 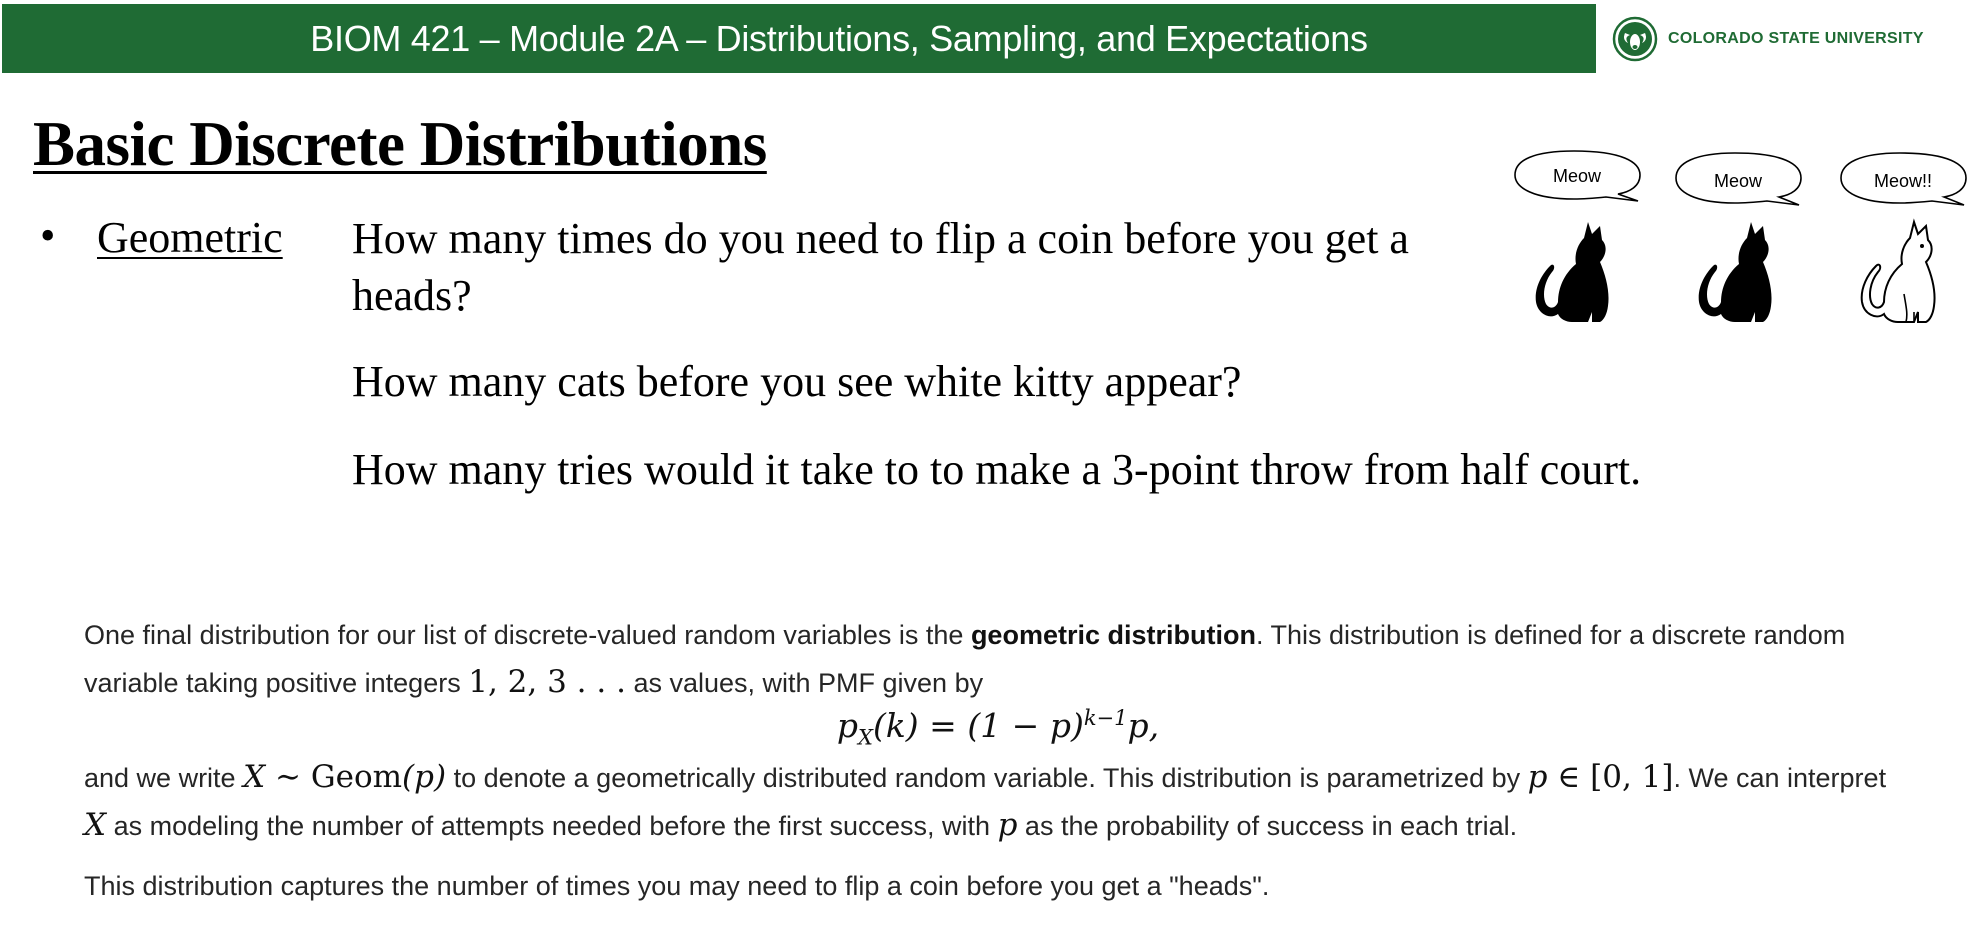 What do you see at coordinates (1143, 725) in the screenshot?
I see `formula-tail: p,` at bounding box center [1143, 725].